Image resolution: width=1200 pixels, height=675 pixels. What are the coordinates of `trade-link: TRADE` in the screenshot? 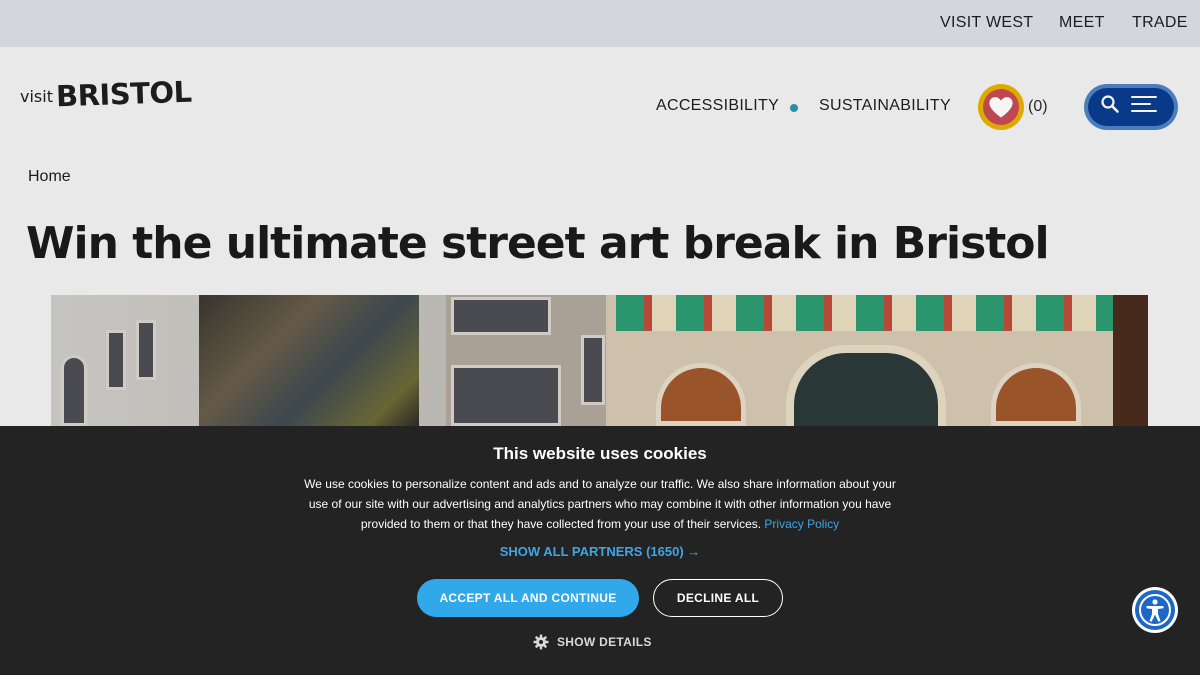 It's located at (1160, 23).